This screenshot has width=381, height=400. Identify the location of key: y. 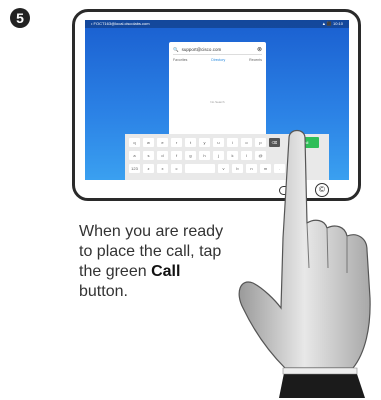
(204, 142).